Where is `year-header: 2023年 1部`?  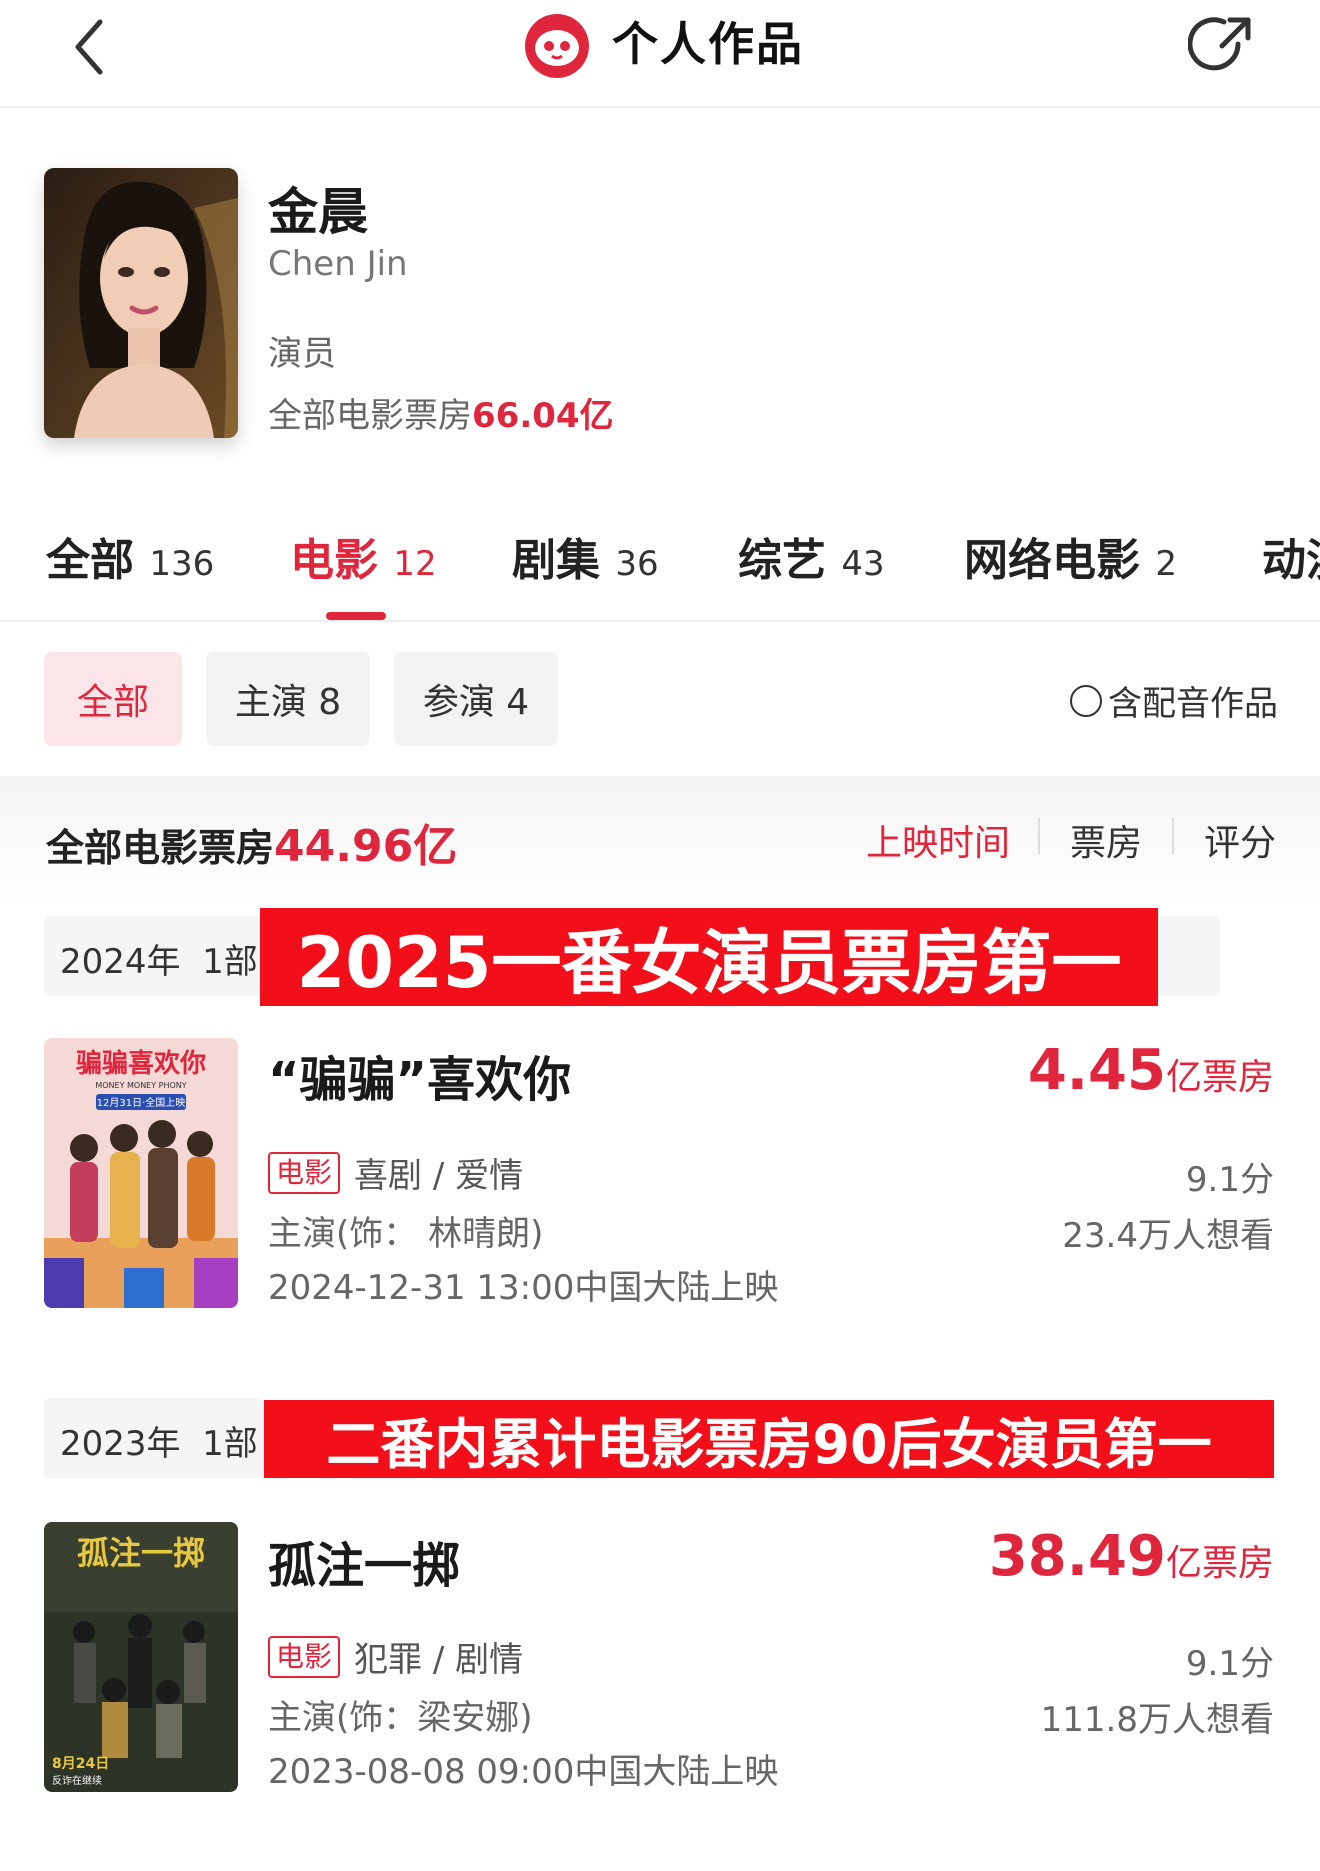 year-header: 2023年 1部 is located at coordinates (154, 1438).